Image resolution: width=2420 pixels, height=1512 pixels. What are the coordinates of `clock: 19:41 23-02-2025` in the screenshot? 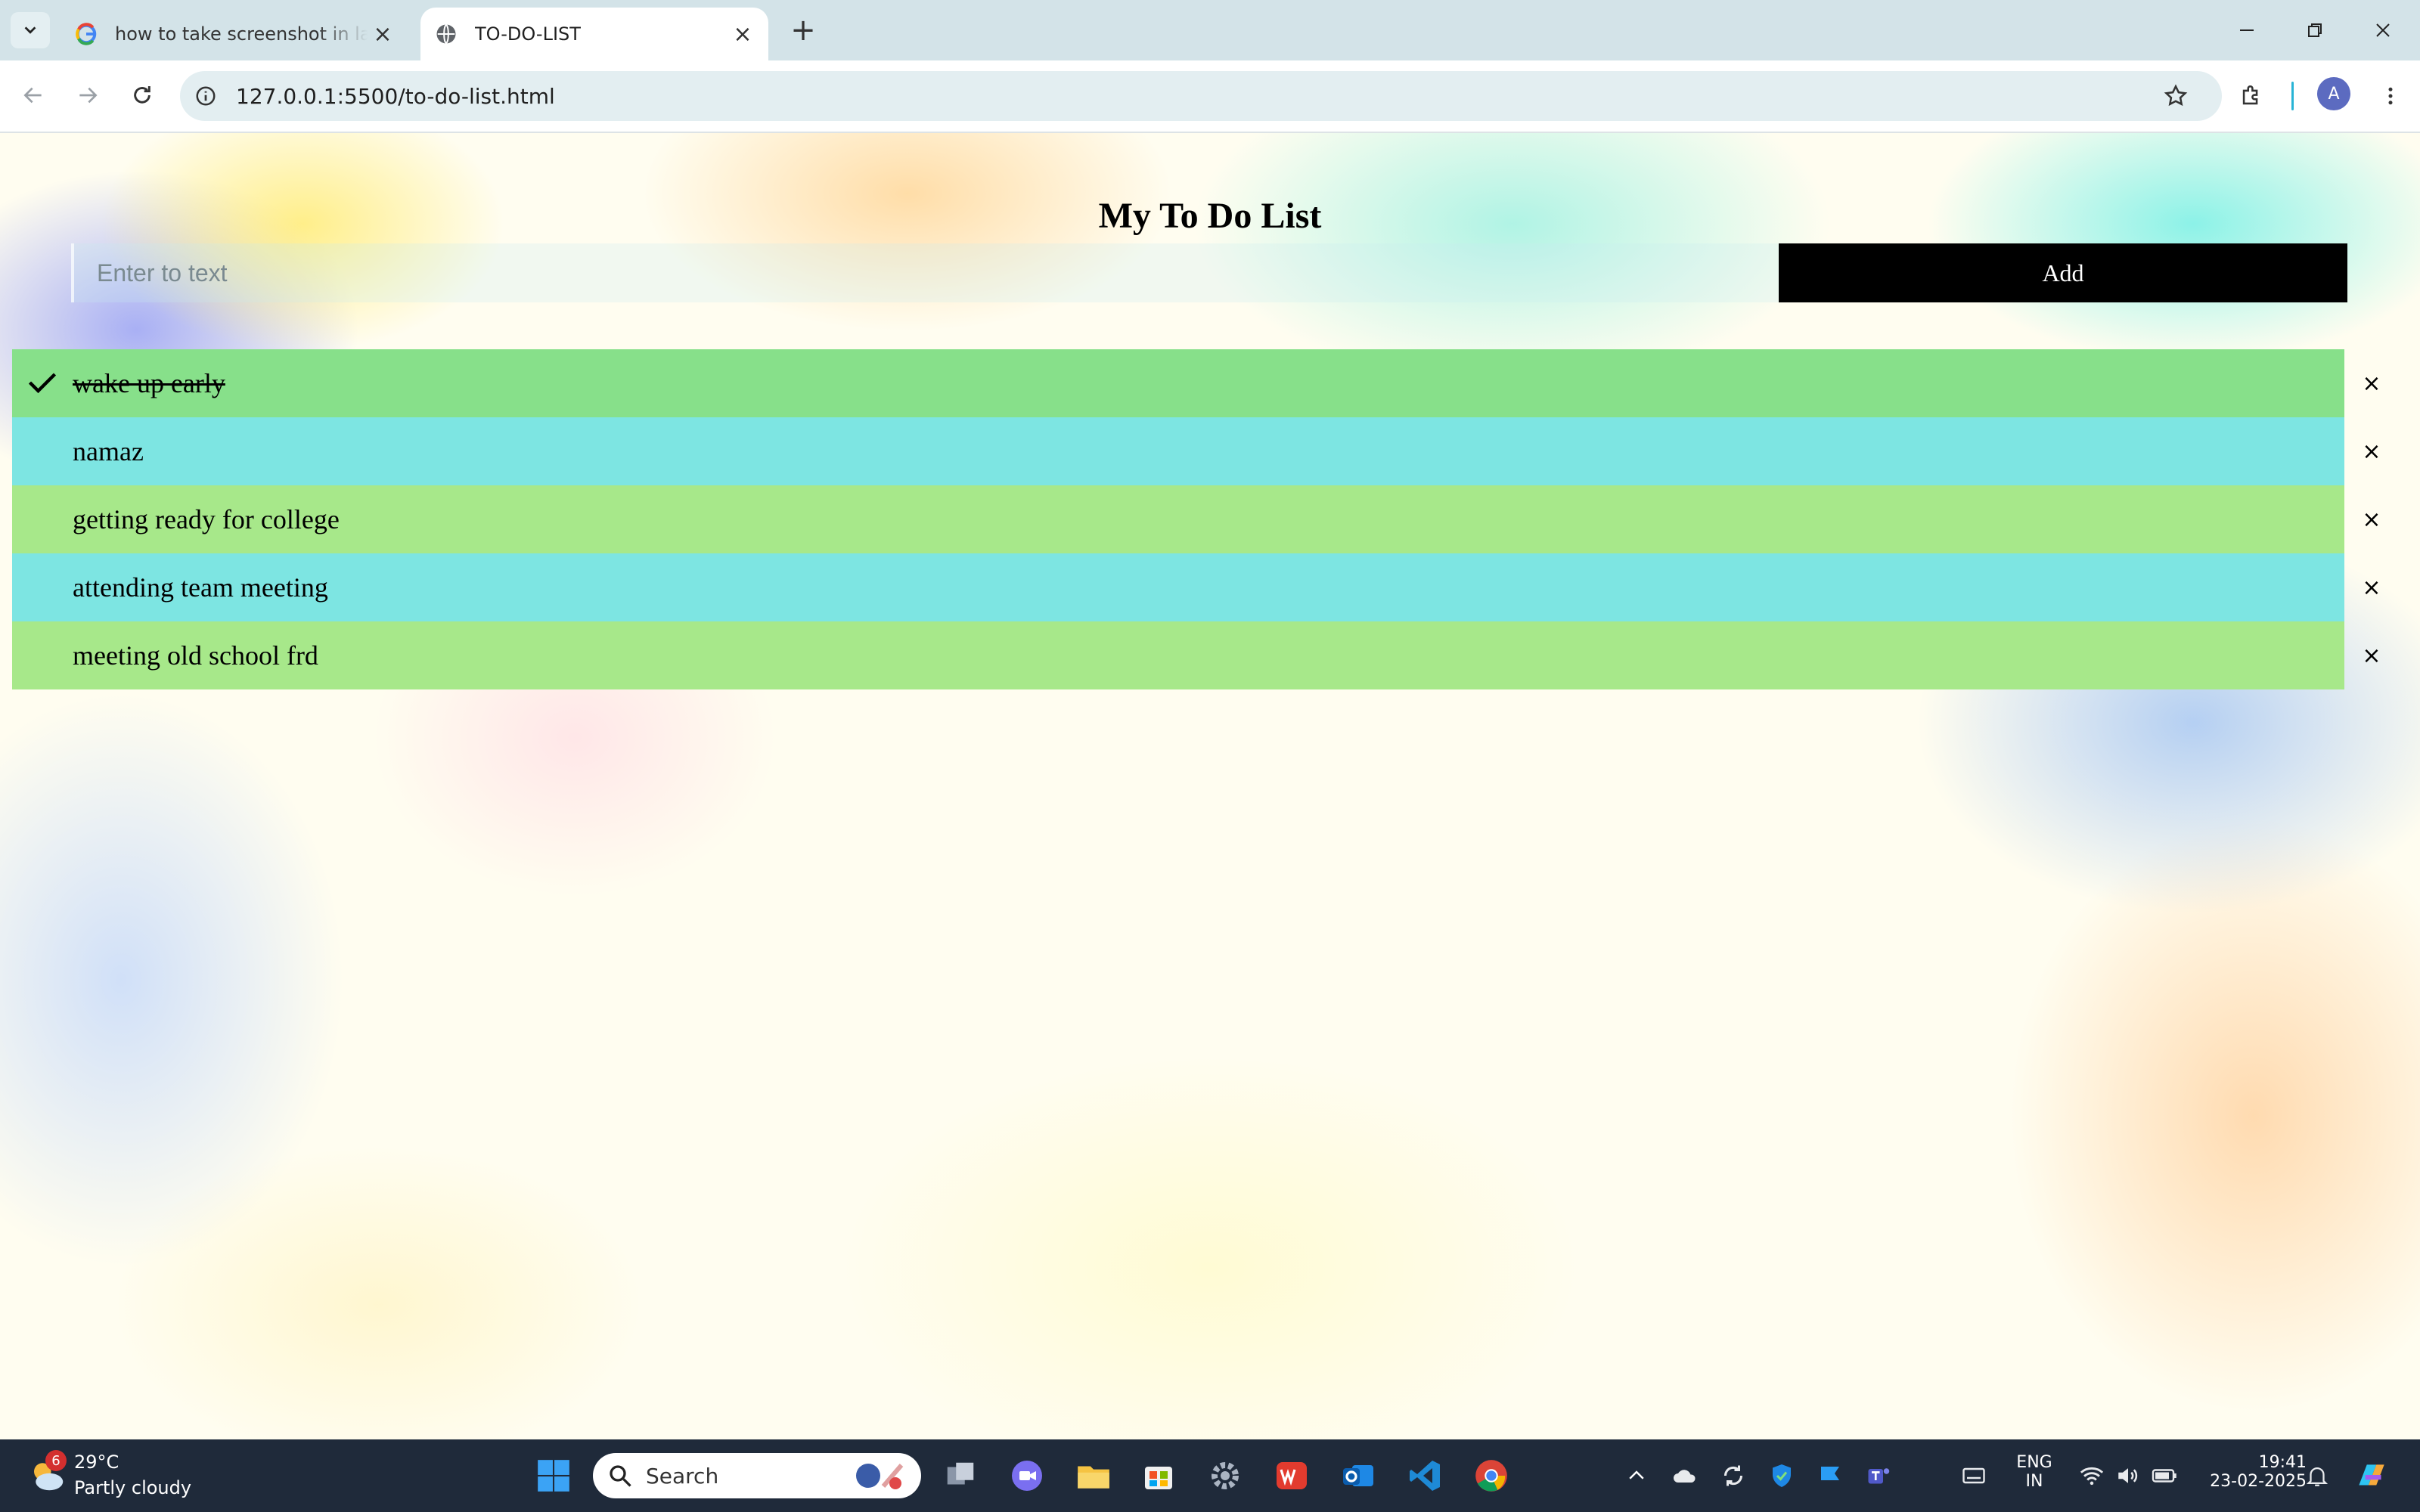 It's located at (2250, 1472).